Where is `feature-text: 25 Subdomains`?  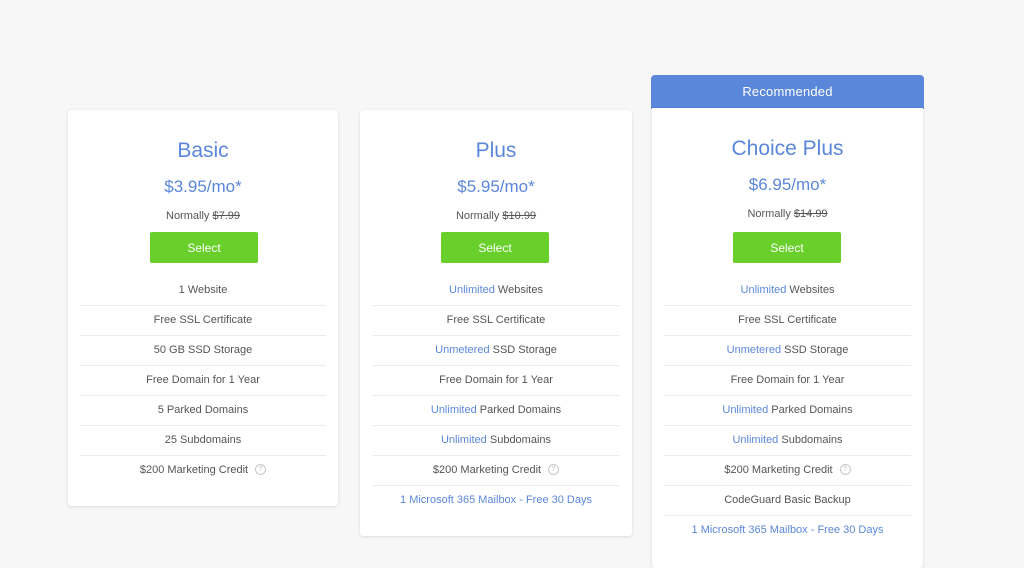 feature-text: 25 Subdomains is located at coordinates (203, 440).